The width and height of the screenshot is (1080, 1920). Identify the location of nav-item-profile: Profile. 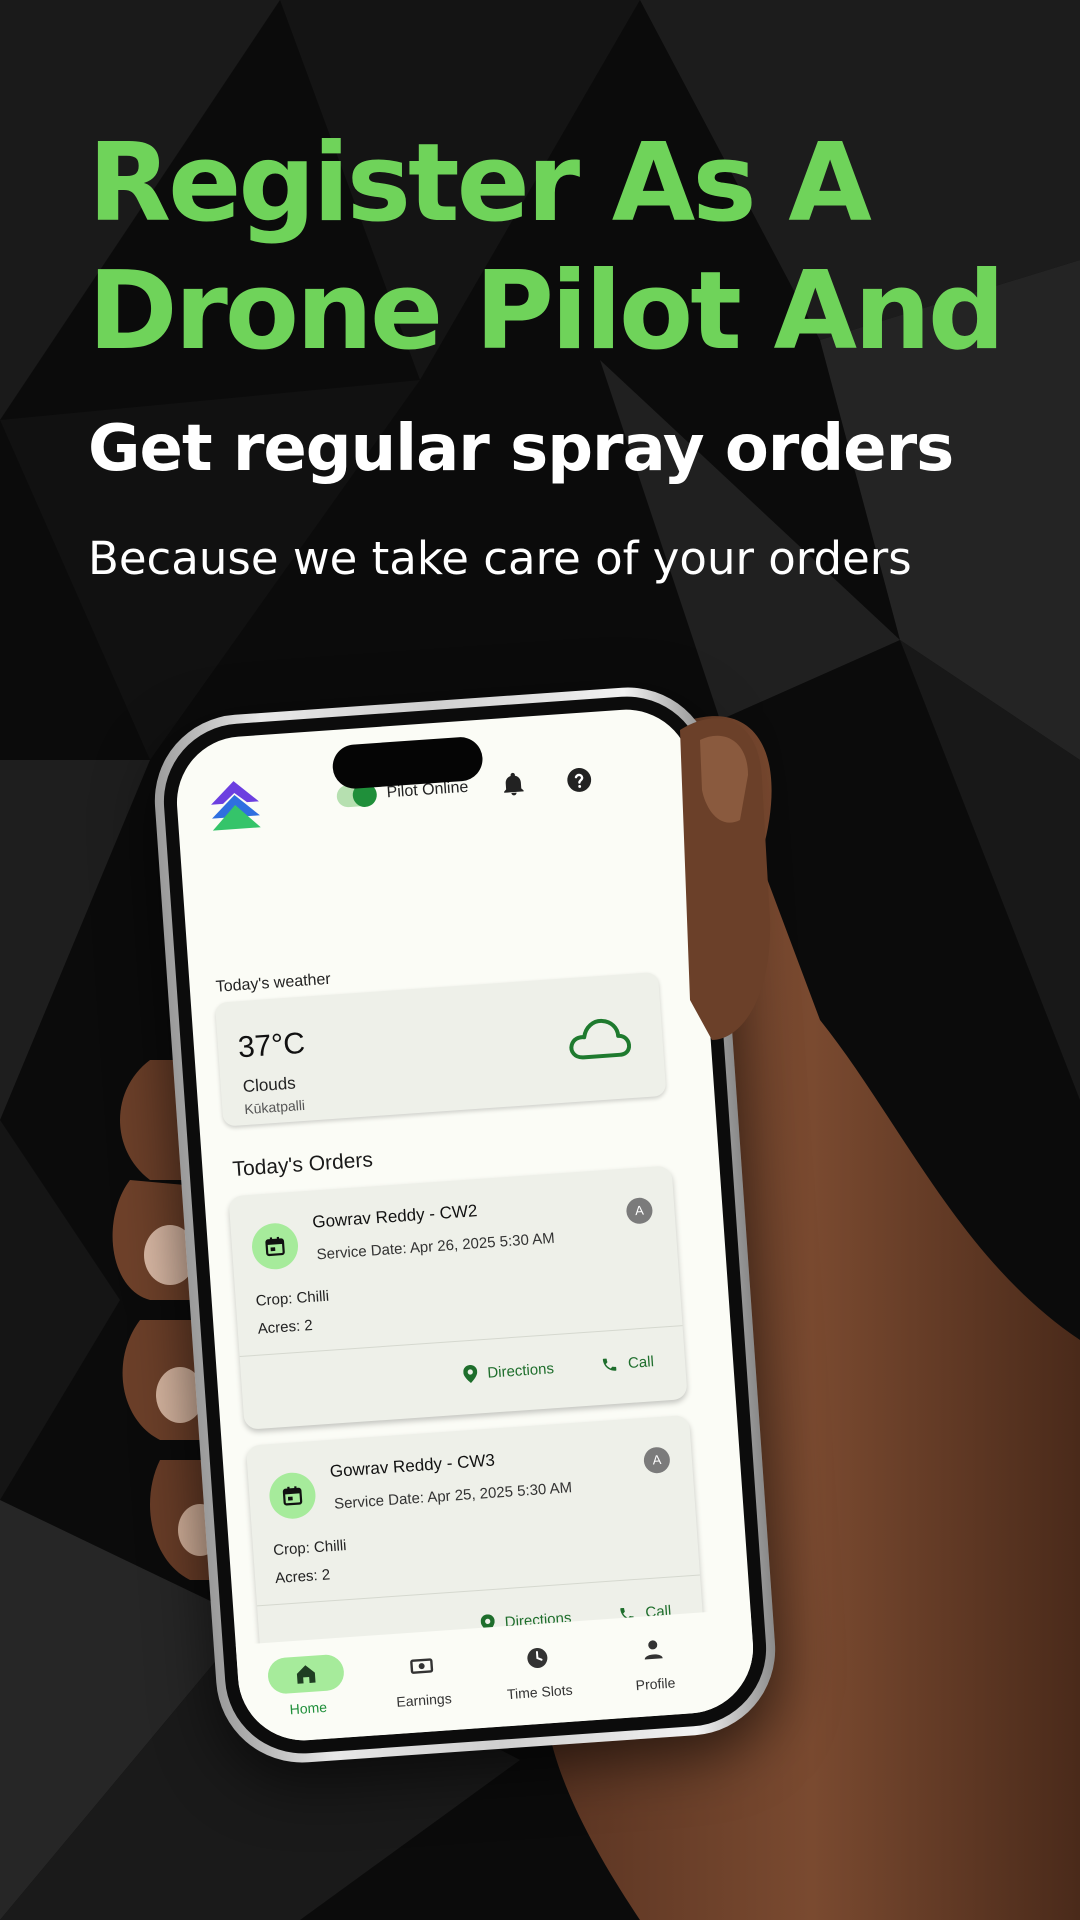
(654, 1662).